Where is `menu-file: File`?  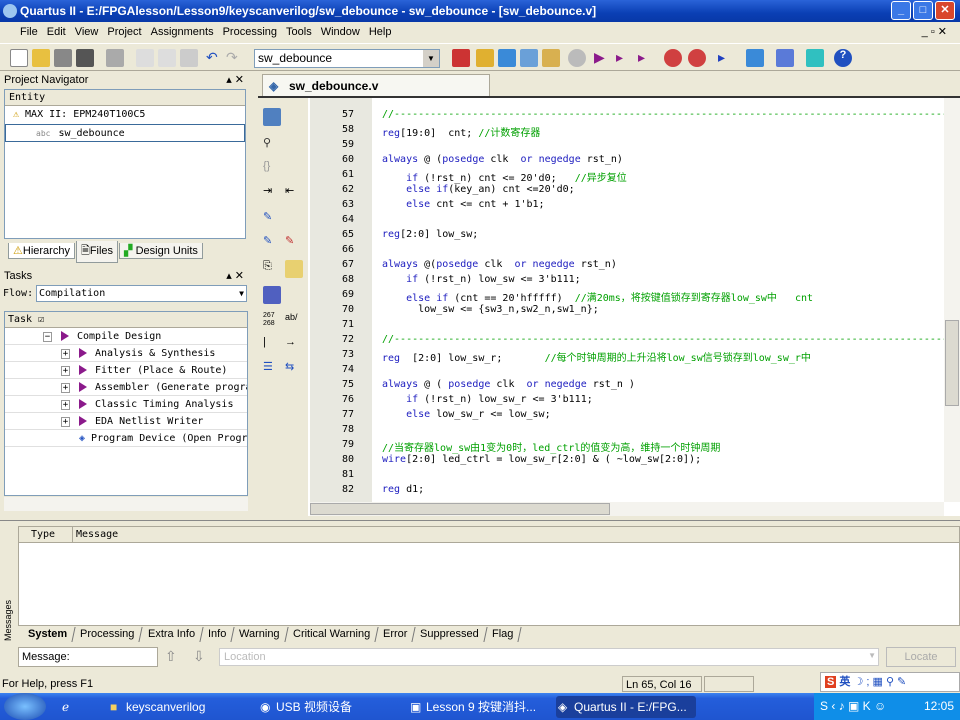 menu-file: File is located at coordinates (29, 32).